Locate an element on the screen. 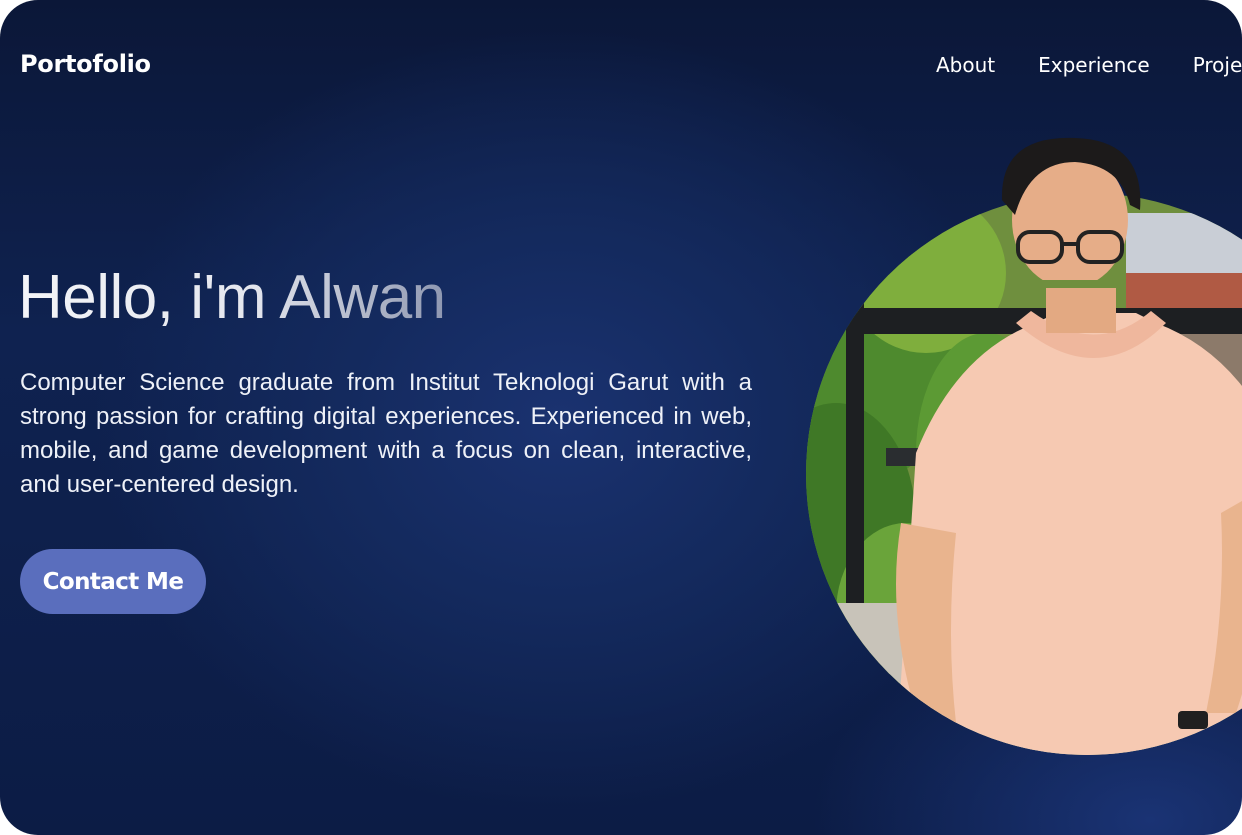 This screenshot has height=835, width=1242. main-nav: About Experience Proje is located at coordinates (1089, 65).